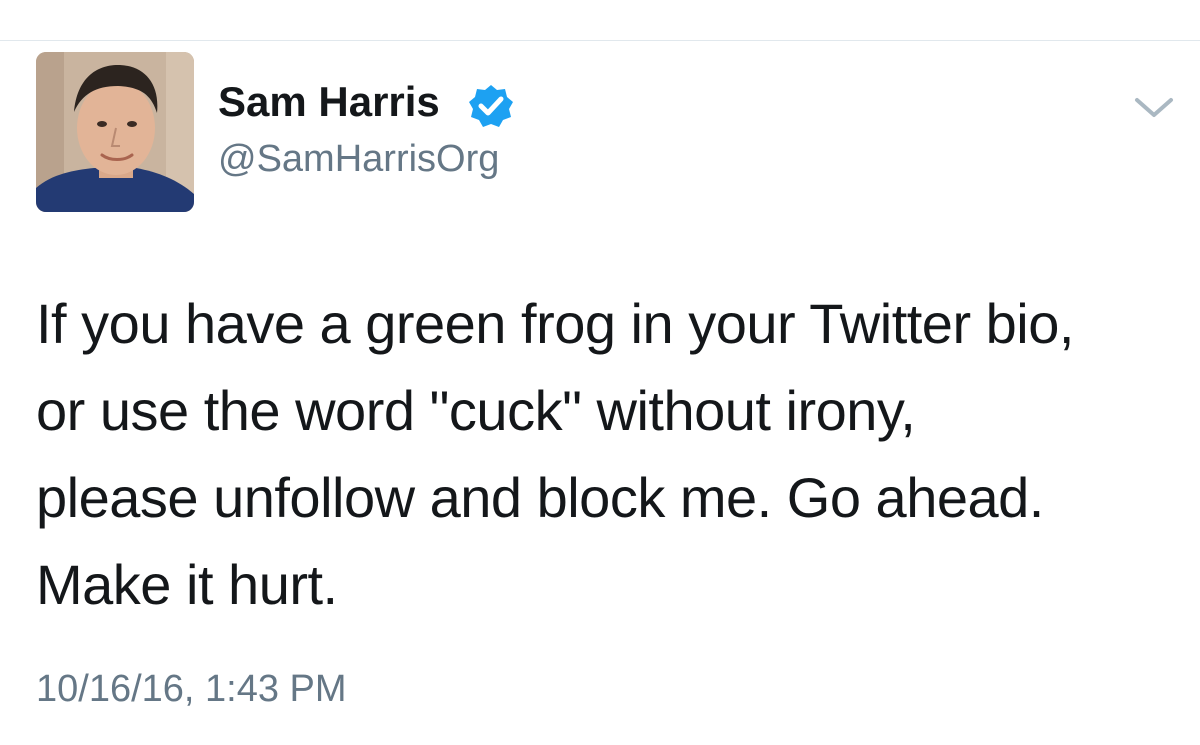  I want to click on tweet-timestamp: 10/16/16, 1:43 PM, so click(191, 689).